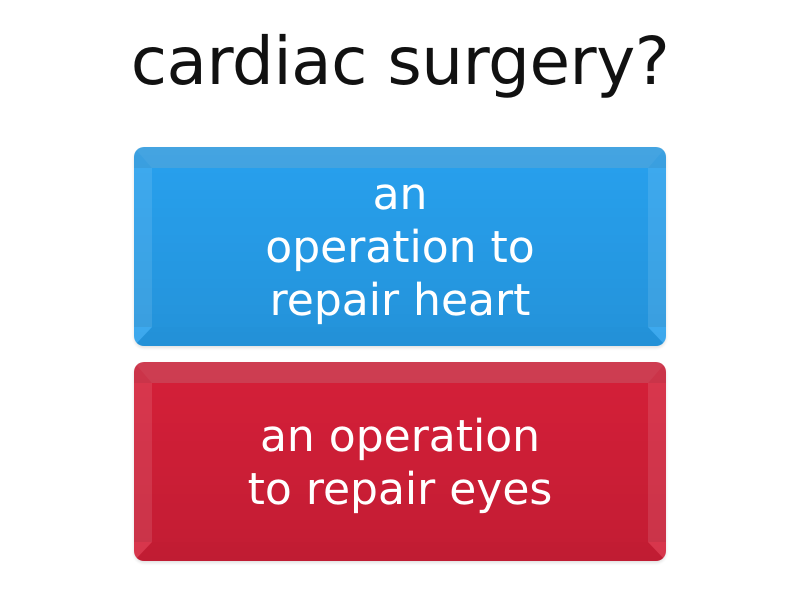  What do you see at coordinates (400, 62) in the screenshot?
I see `question-text: cardiac surgery?` at bounding box center [400, 62].